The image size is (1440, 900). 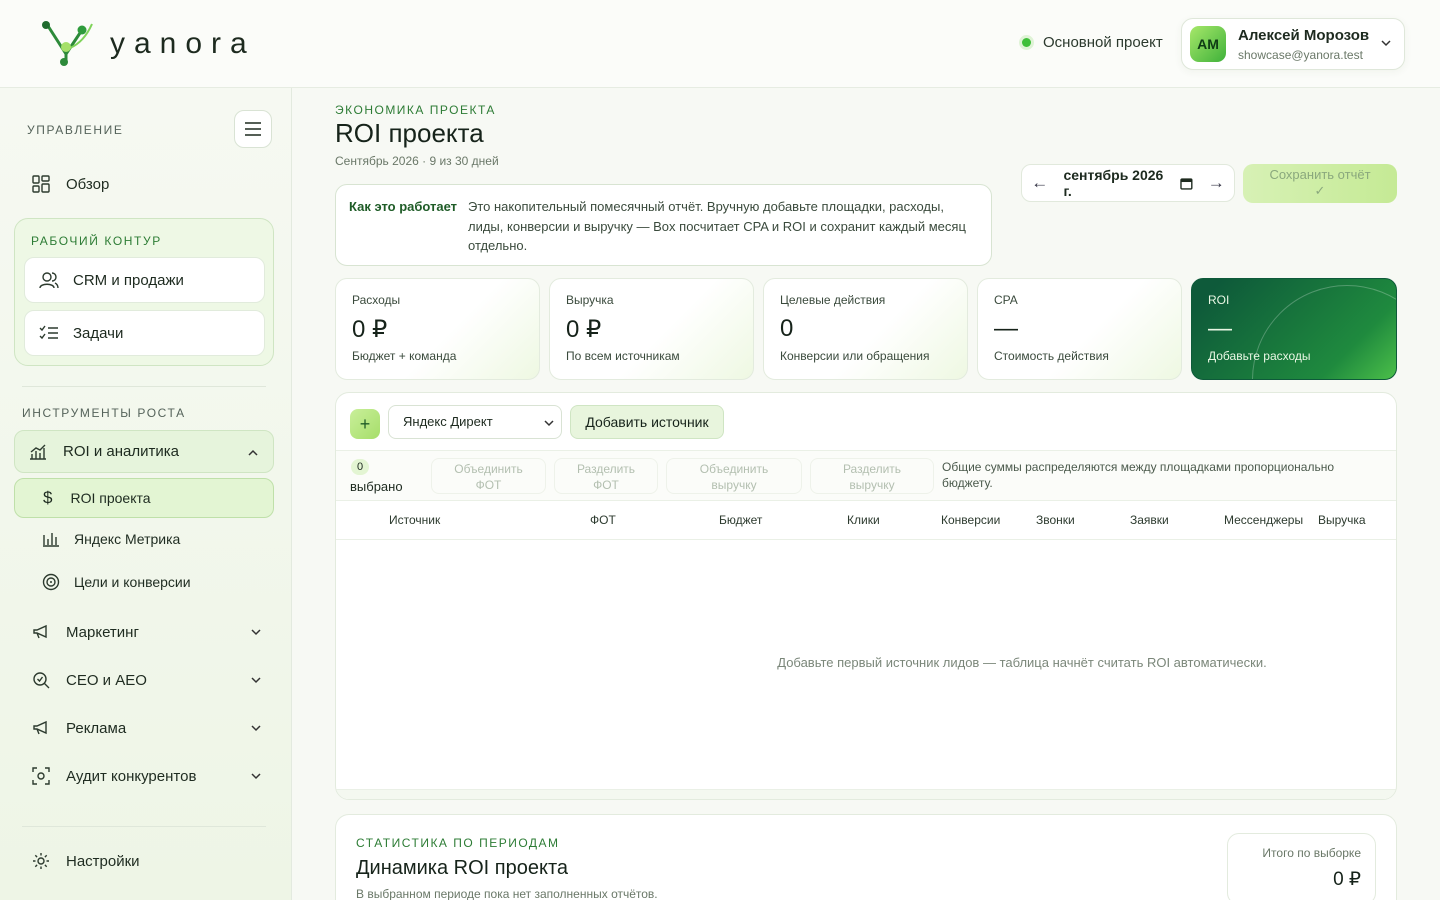 I want to click on project-selector: Основной проект, so click(x=1092, y=42).